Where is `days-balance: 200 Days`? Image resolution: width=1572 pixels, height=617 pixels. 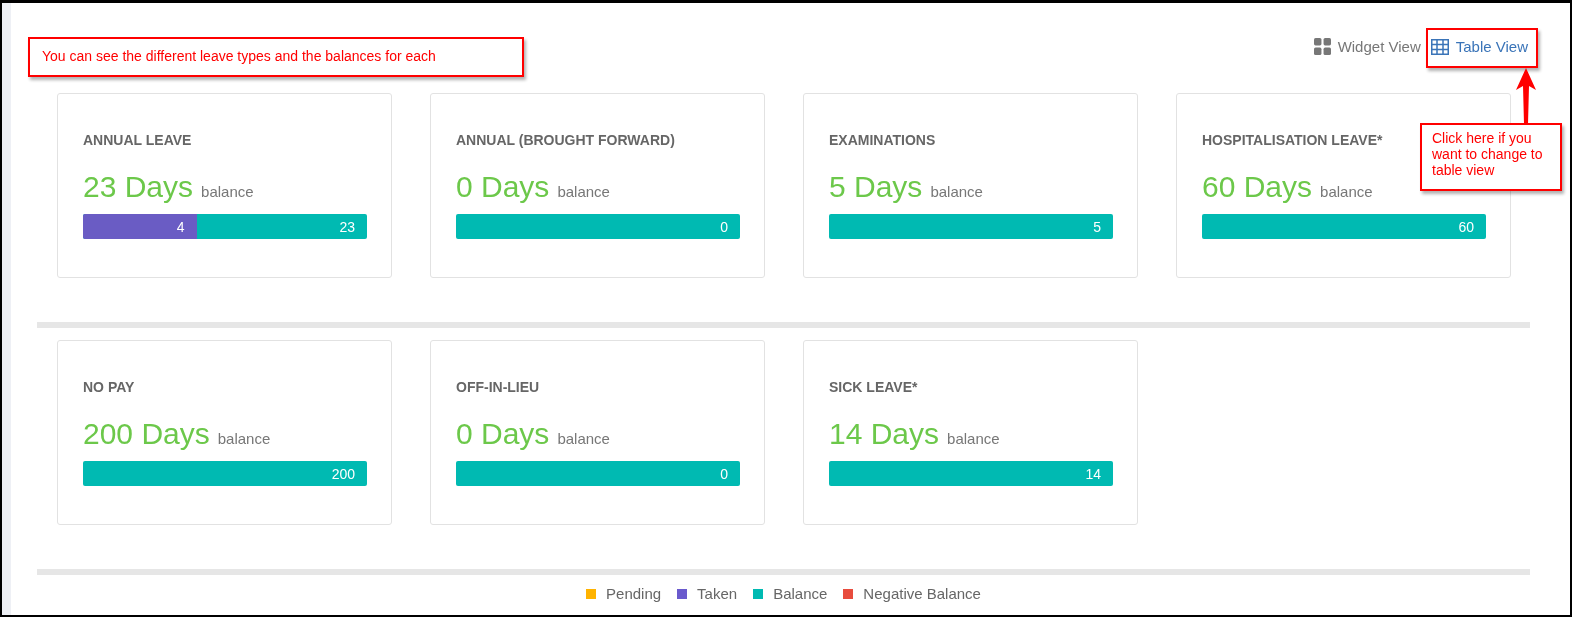
days-balance: 200 Days is located at coordinates (146, 434).